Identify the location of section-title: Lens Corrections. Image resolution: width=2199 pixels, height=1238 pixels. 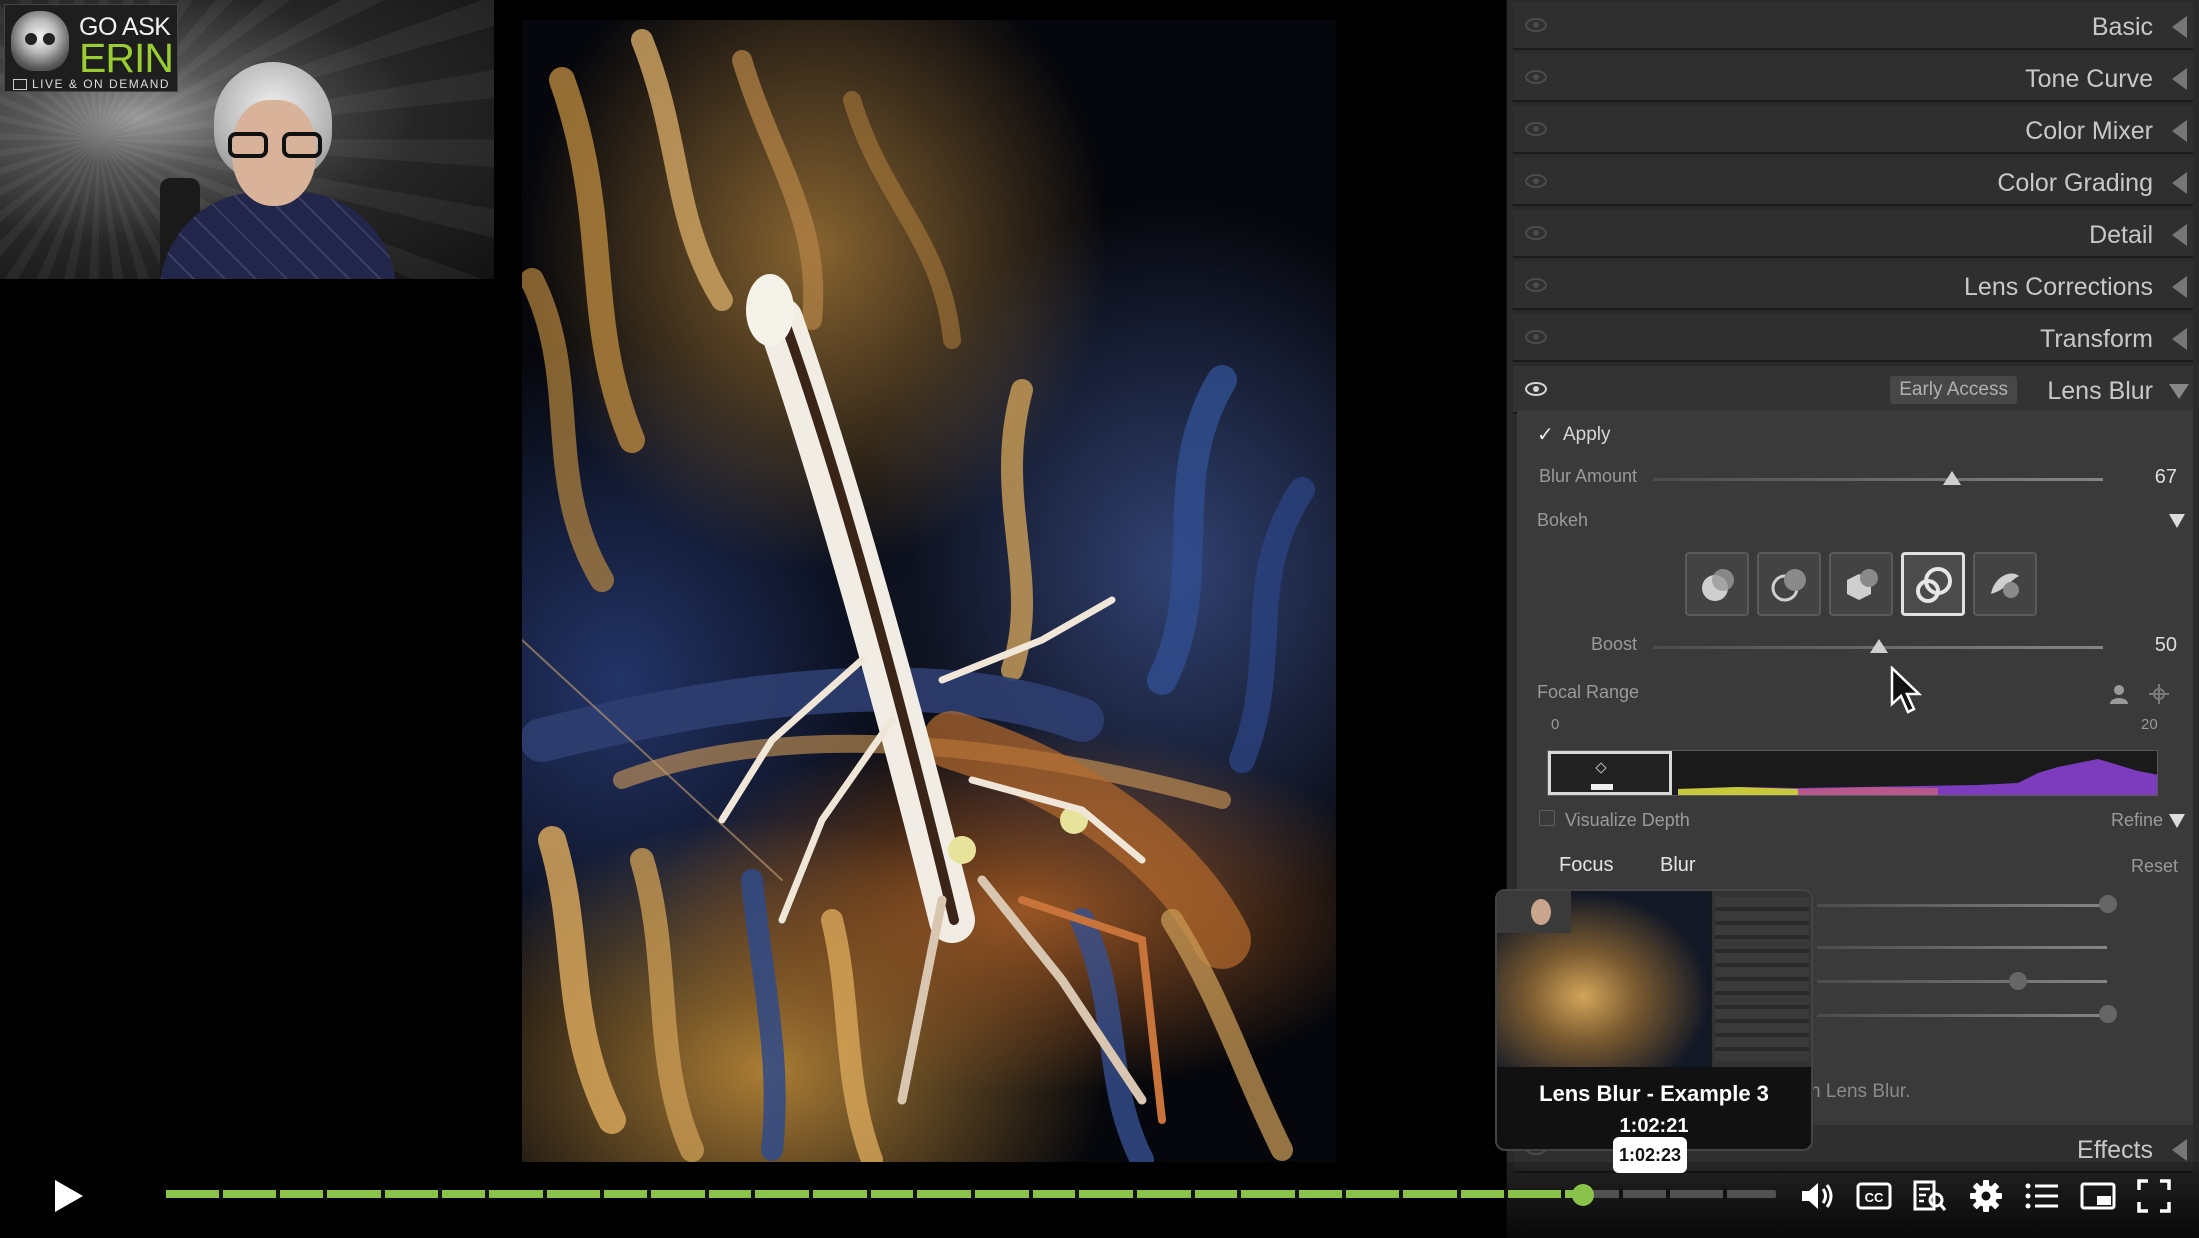
(2058, 287).